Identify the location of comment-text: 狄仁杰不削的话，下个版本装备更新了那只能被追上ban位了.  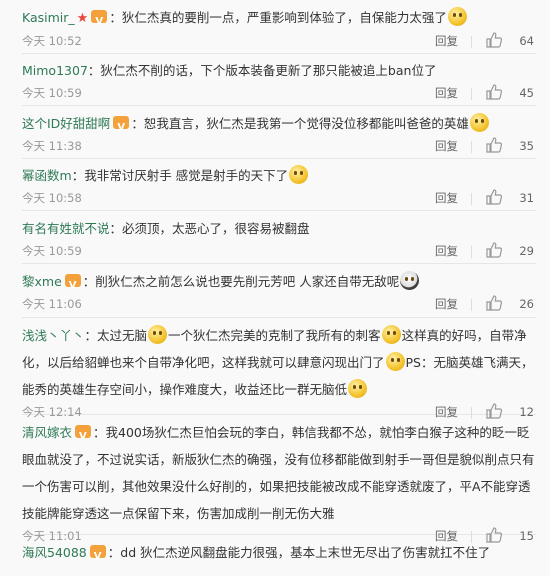
(268, 70).